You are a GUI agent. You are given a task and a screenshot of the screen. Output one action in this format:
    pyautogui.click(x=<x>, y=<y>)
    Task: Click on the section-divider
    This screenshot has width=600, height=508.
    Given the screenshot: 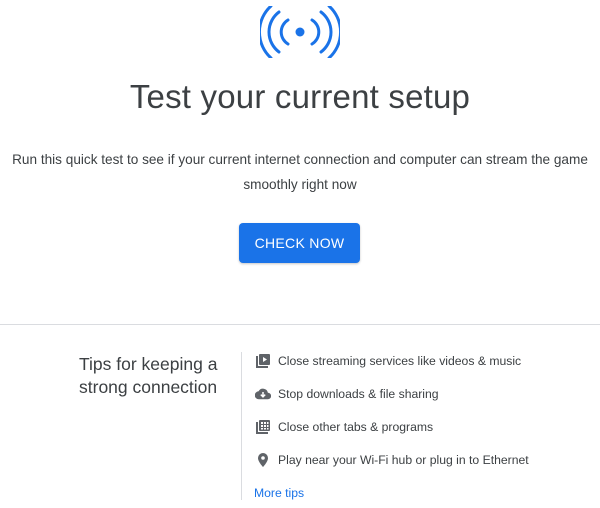 What is the action you would take?
    pyautogui.click(x=300, y=324)
    